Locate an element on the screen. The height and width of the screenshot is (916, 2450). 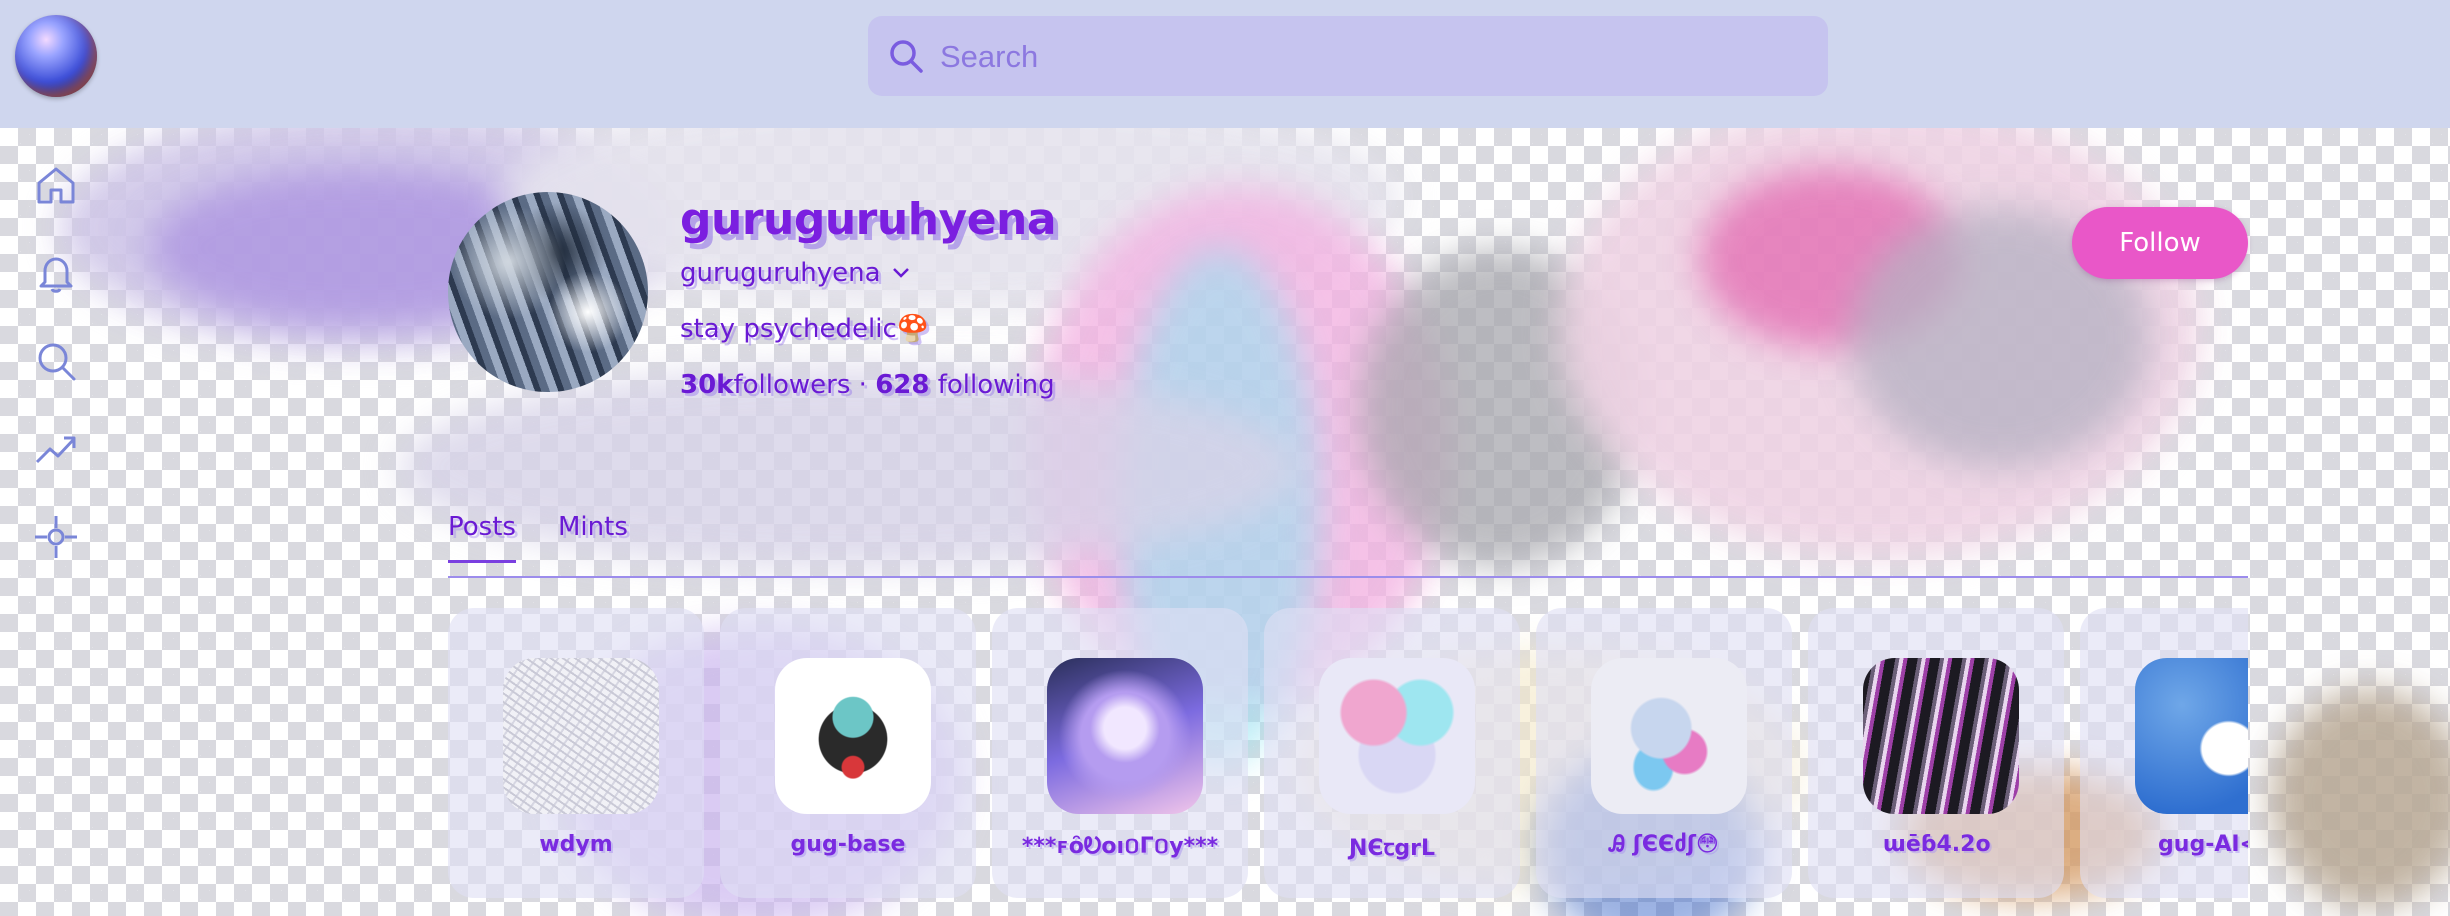
post-card: ɯēɓ4.2օ is located at coordinates (1936, 753).